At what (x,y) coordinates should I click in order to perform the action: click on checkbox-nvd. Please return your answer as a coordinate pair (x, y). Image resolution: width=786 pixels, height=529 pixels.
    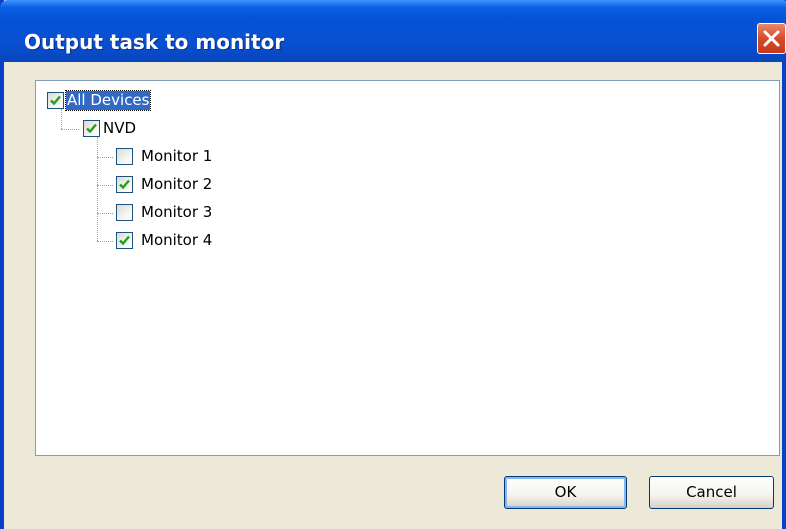
    Looking at the image, I should click on (91, 128).